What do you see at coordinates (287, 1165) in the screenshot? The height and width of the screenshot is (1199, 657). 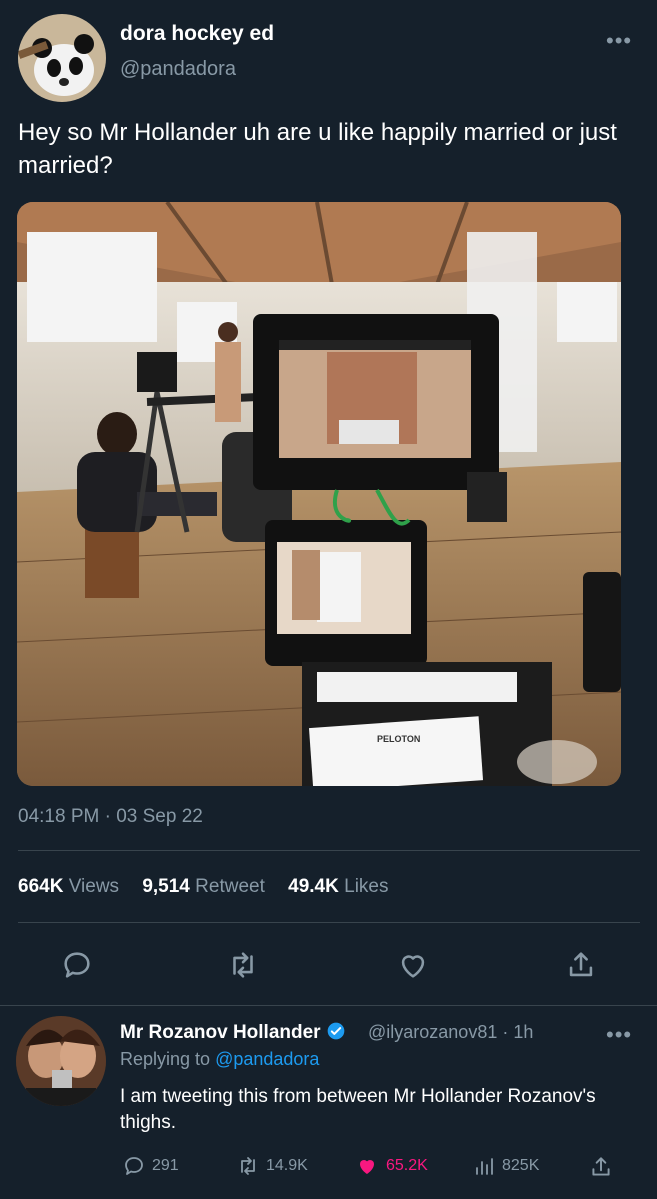 I see `reply-retweet-count: 14.9K` at bounding box center [287, 1165].